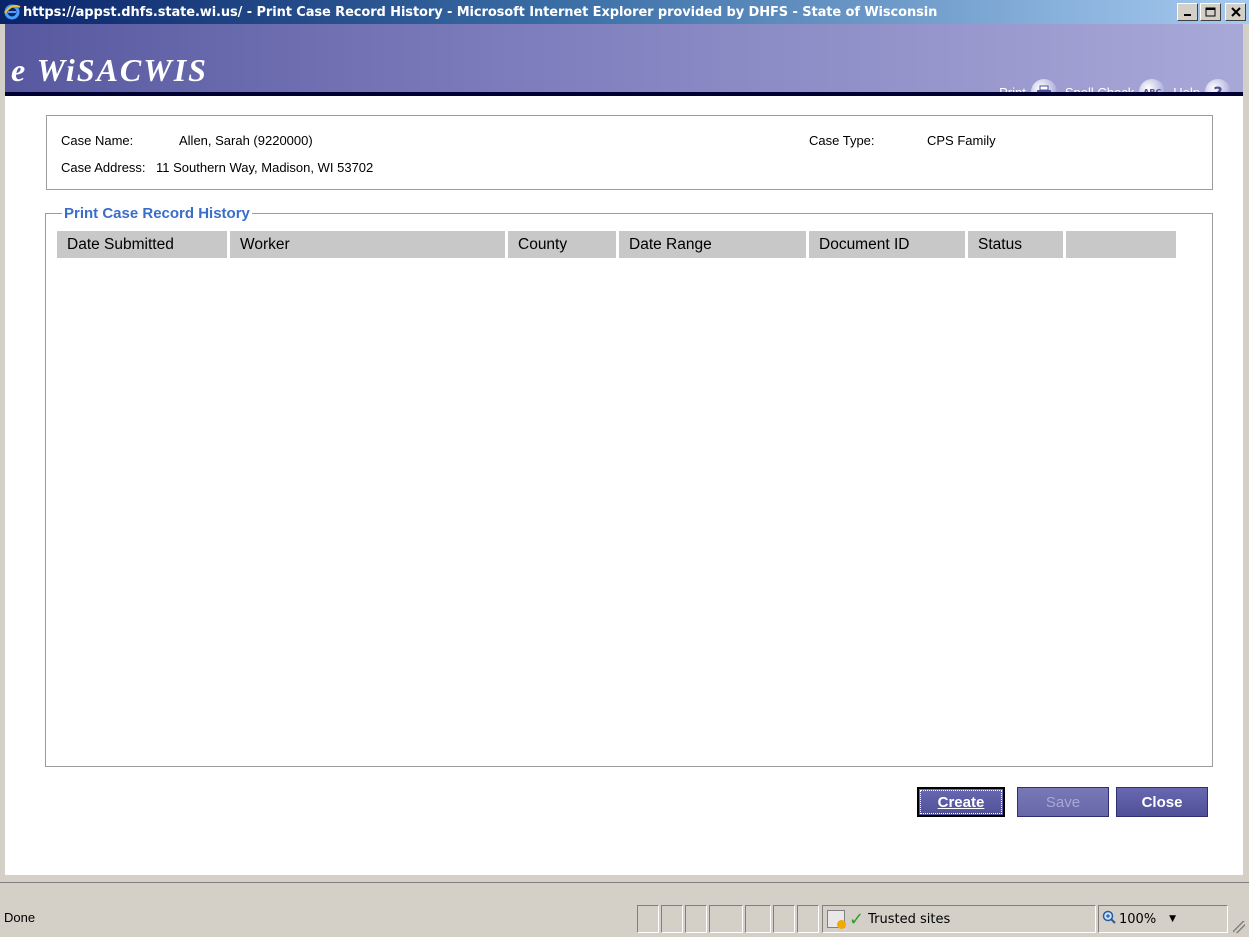 The image size is (1249, 937). Describe the element at coordinates (318, 919) in the screenshot. I see `status-panel-main` at that location.